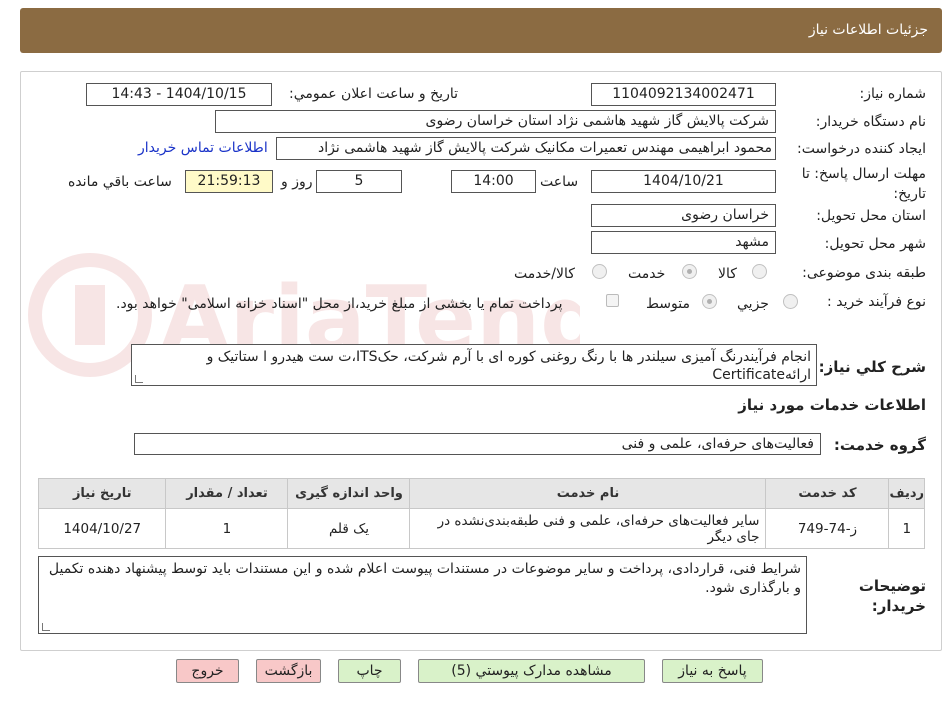 The width and height of the screenshot is (944, 703). Describe the element at coordinates (876, 302) in the screenshot. I see `process-label: نوع فرآیند خرید :` at that location.